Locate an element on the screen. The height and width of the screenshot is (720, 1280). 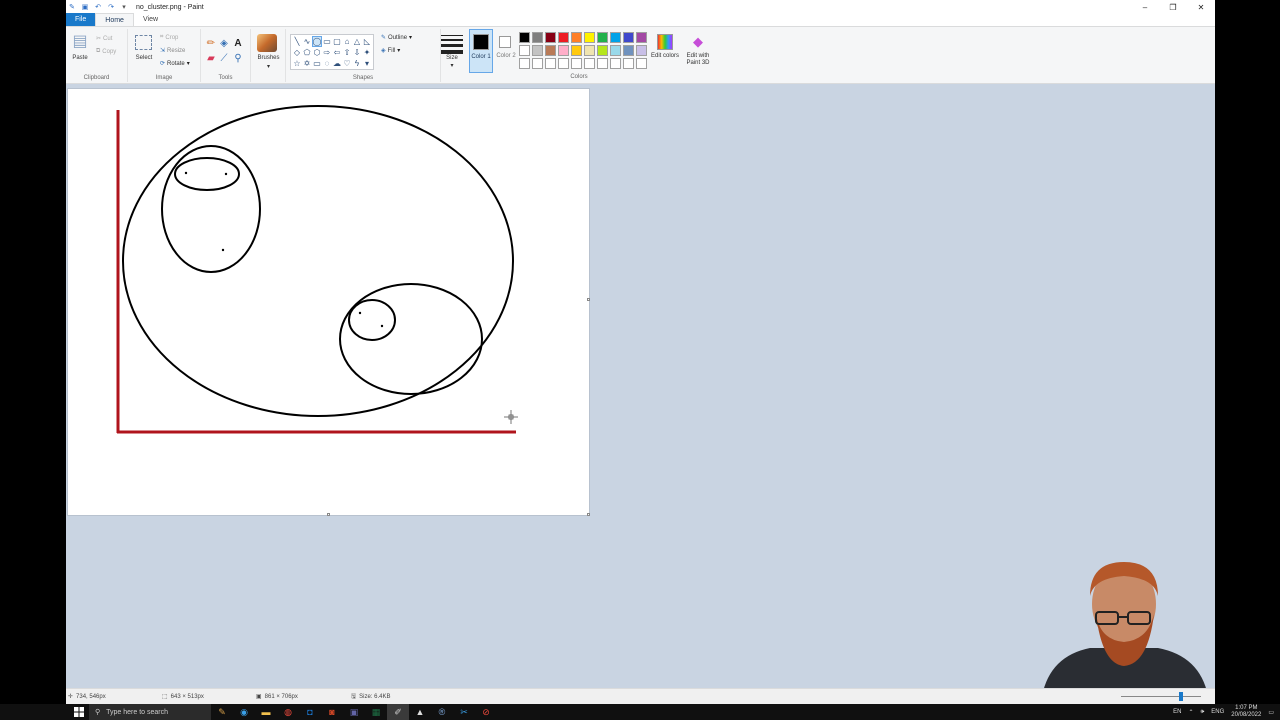
triangle-shape-icon: △ is located at coordinates (357, 41).